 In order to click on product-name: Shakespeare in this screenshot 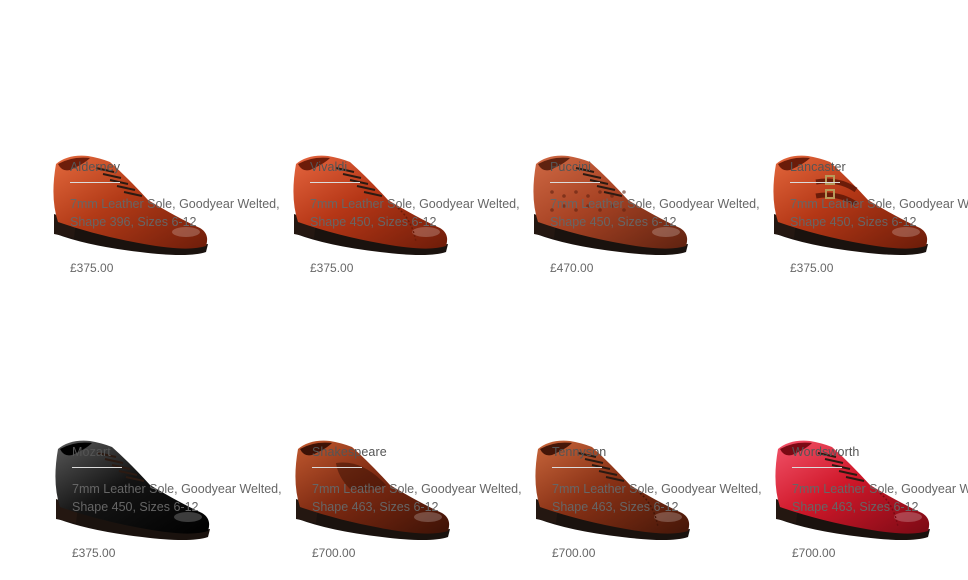, I will do `click(349, 452)`.